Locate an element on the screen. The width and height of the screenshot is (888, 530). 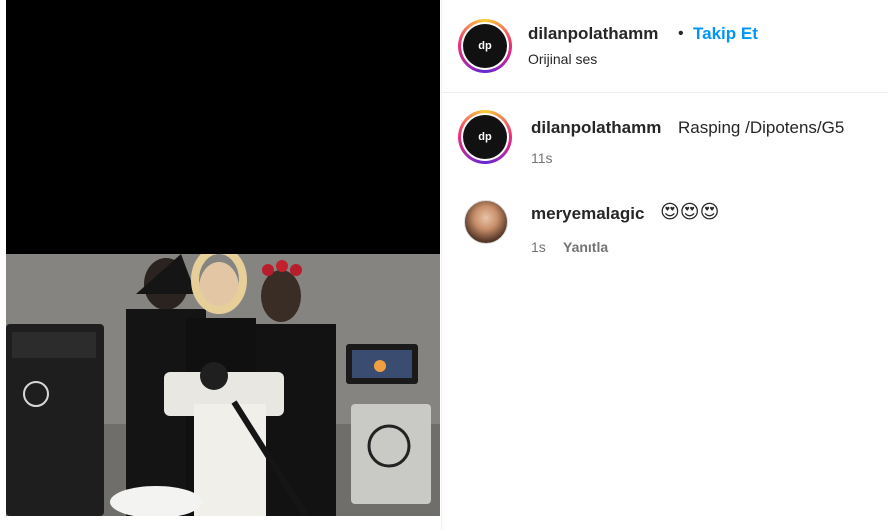
caption-avatar-logo: dp is located at coordinates (485, 137).